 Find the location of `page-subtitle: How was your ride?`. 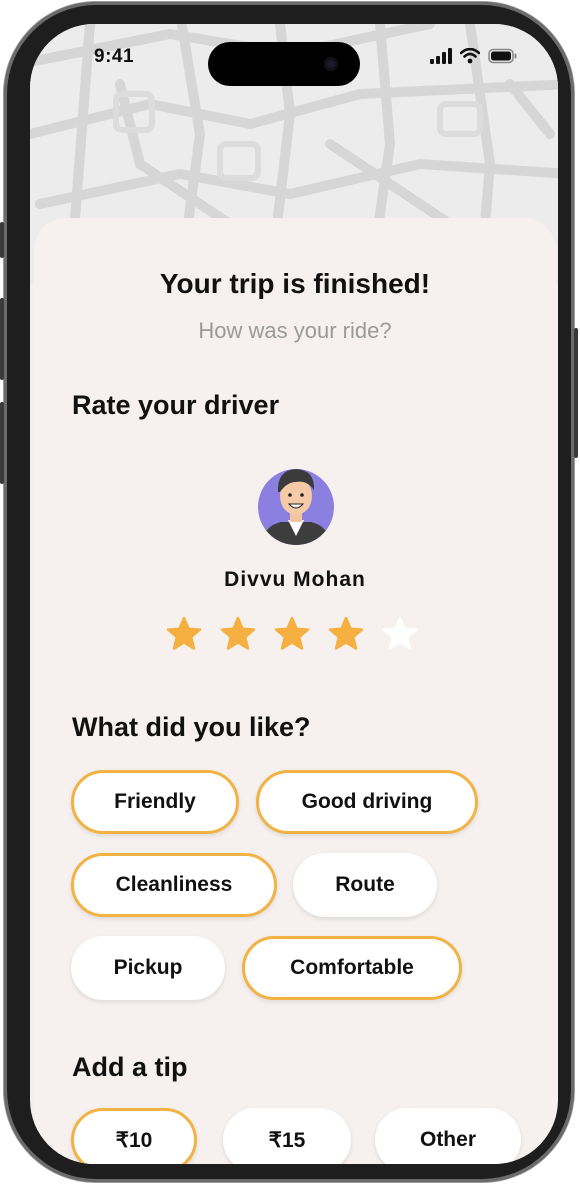

page-subtitle: How was your ride? is located at coordinates (295, 330).